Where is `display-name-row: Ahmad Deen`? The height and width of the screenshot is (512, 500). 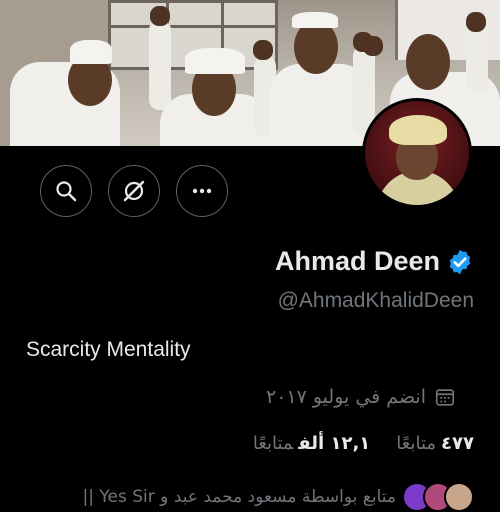
display-name-row: Ahmad Deen is located at coordinates (374, 261).